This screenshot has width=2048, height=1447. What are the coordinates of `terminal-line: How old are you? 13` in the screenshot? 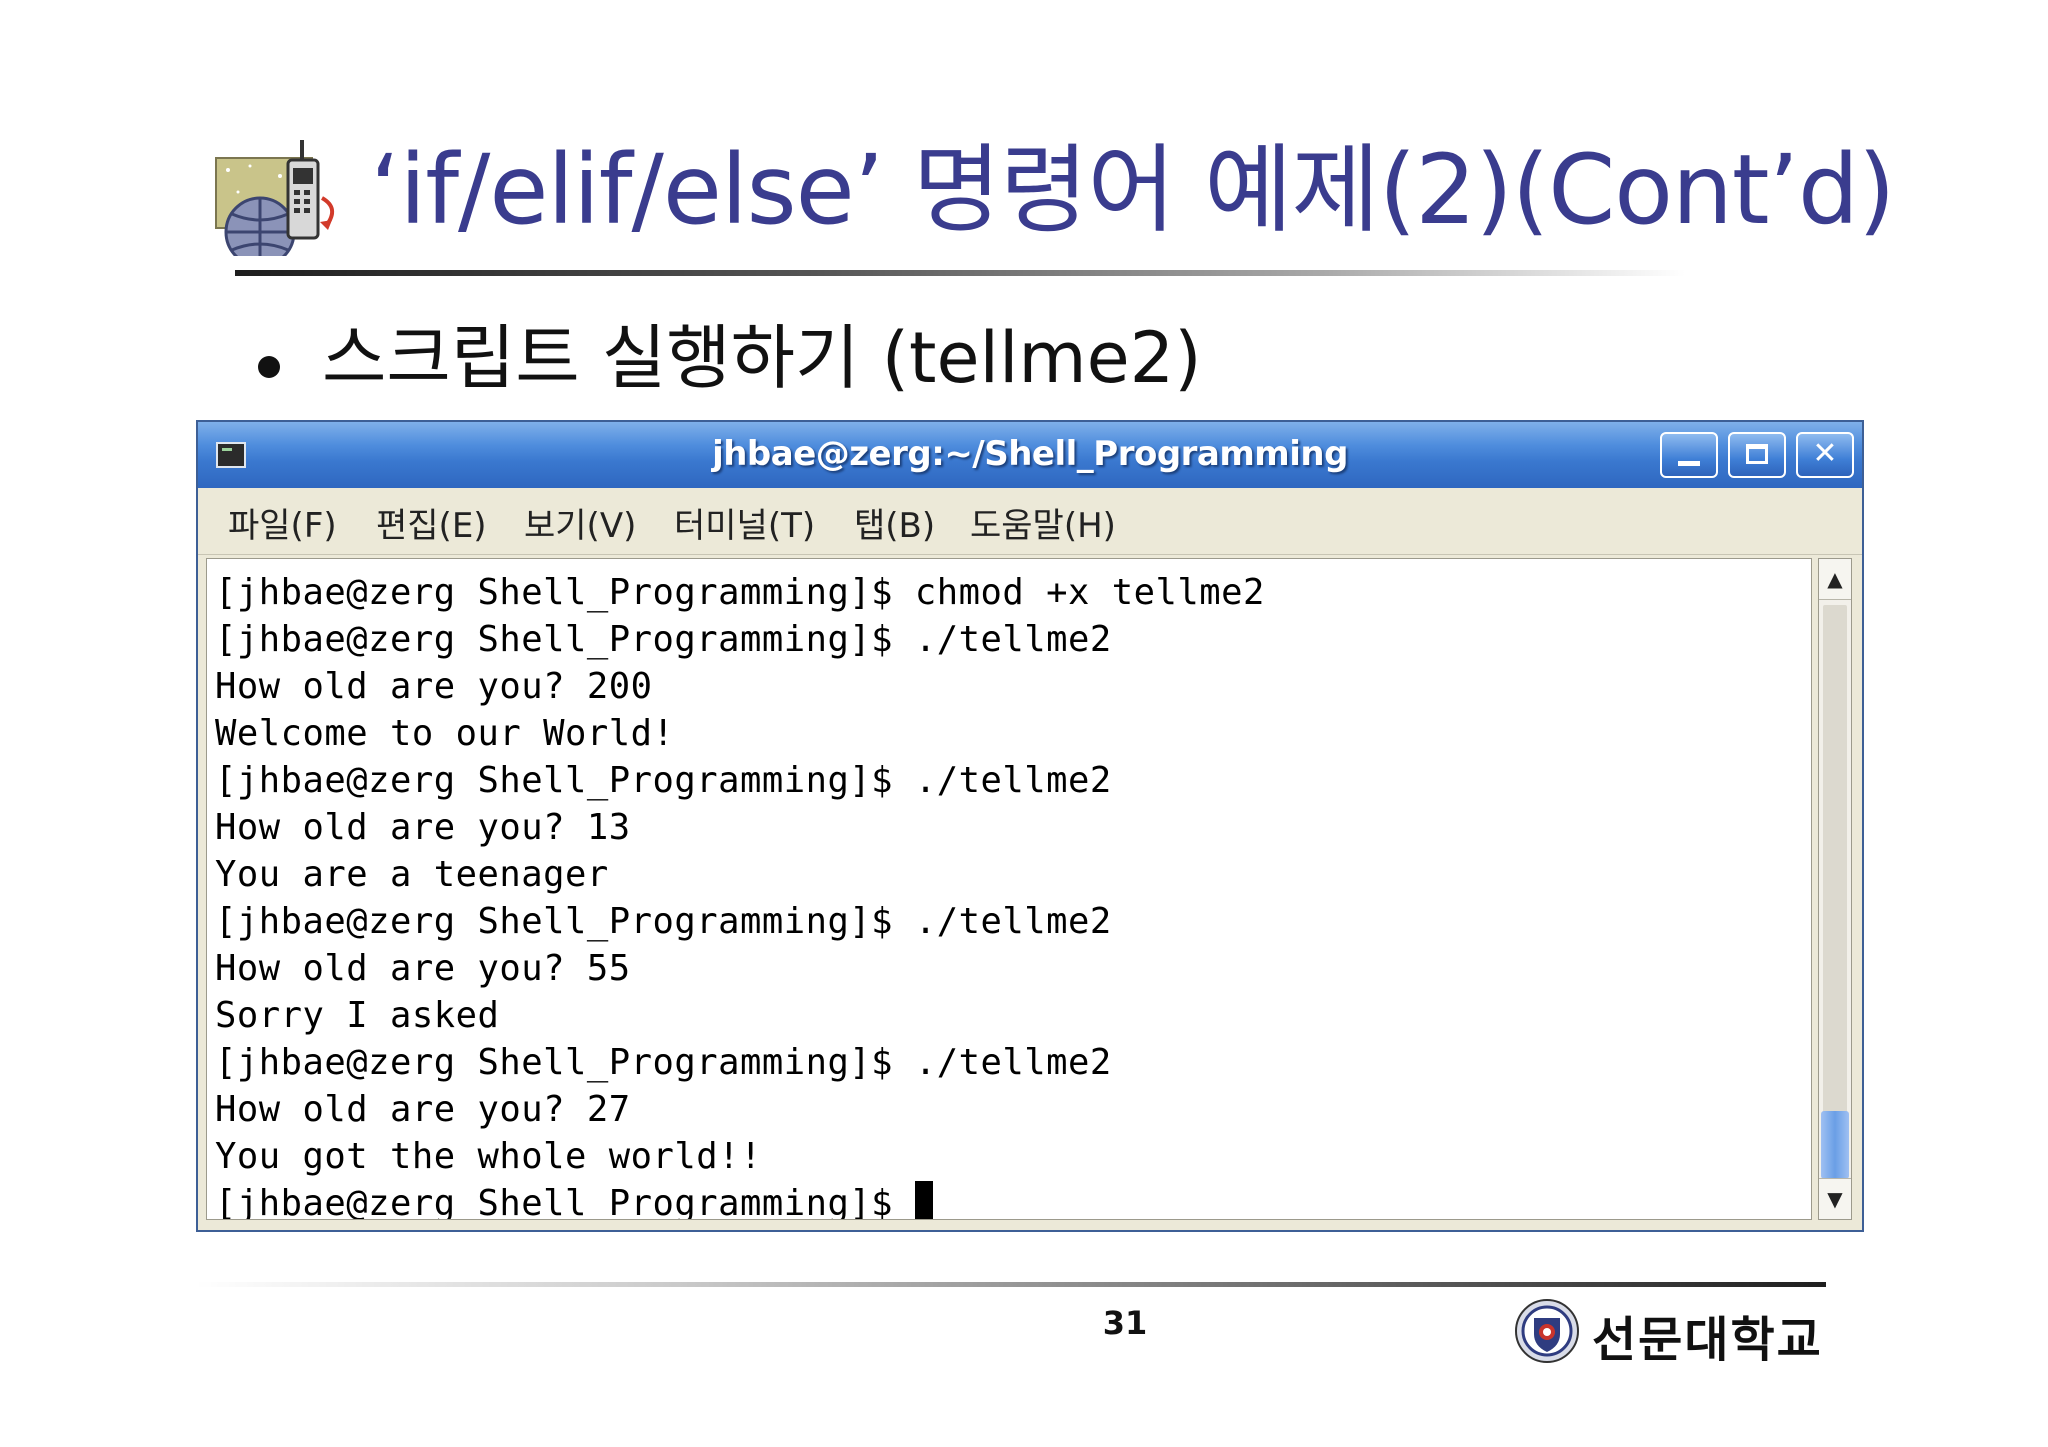 It's located at (423, 827).